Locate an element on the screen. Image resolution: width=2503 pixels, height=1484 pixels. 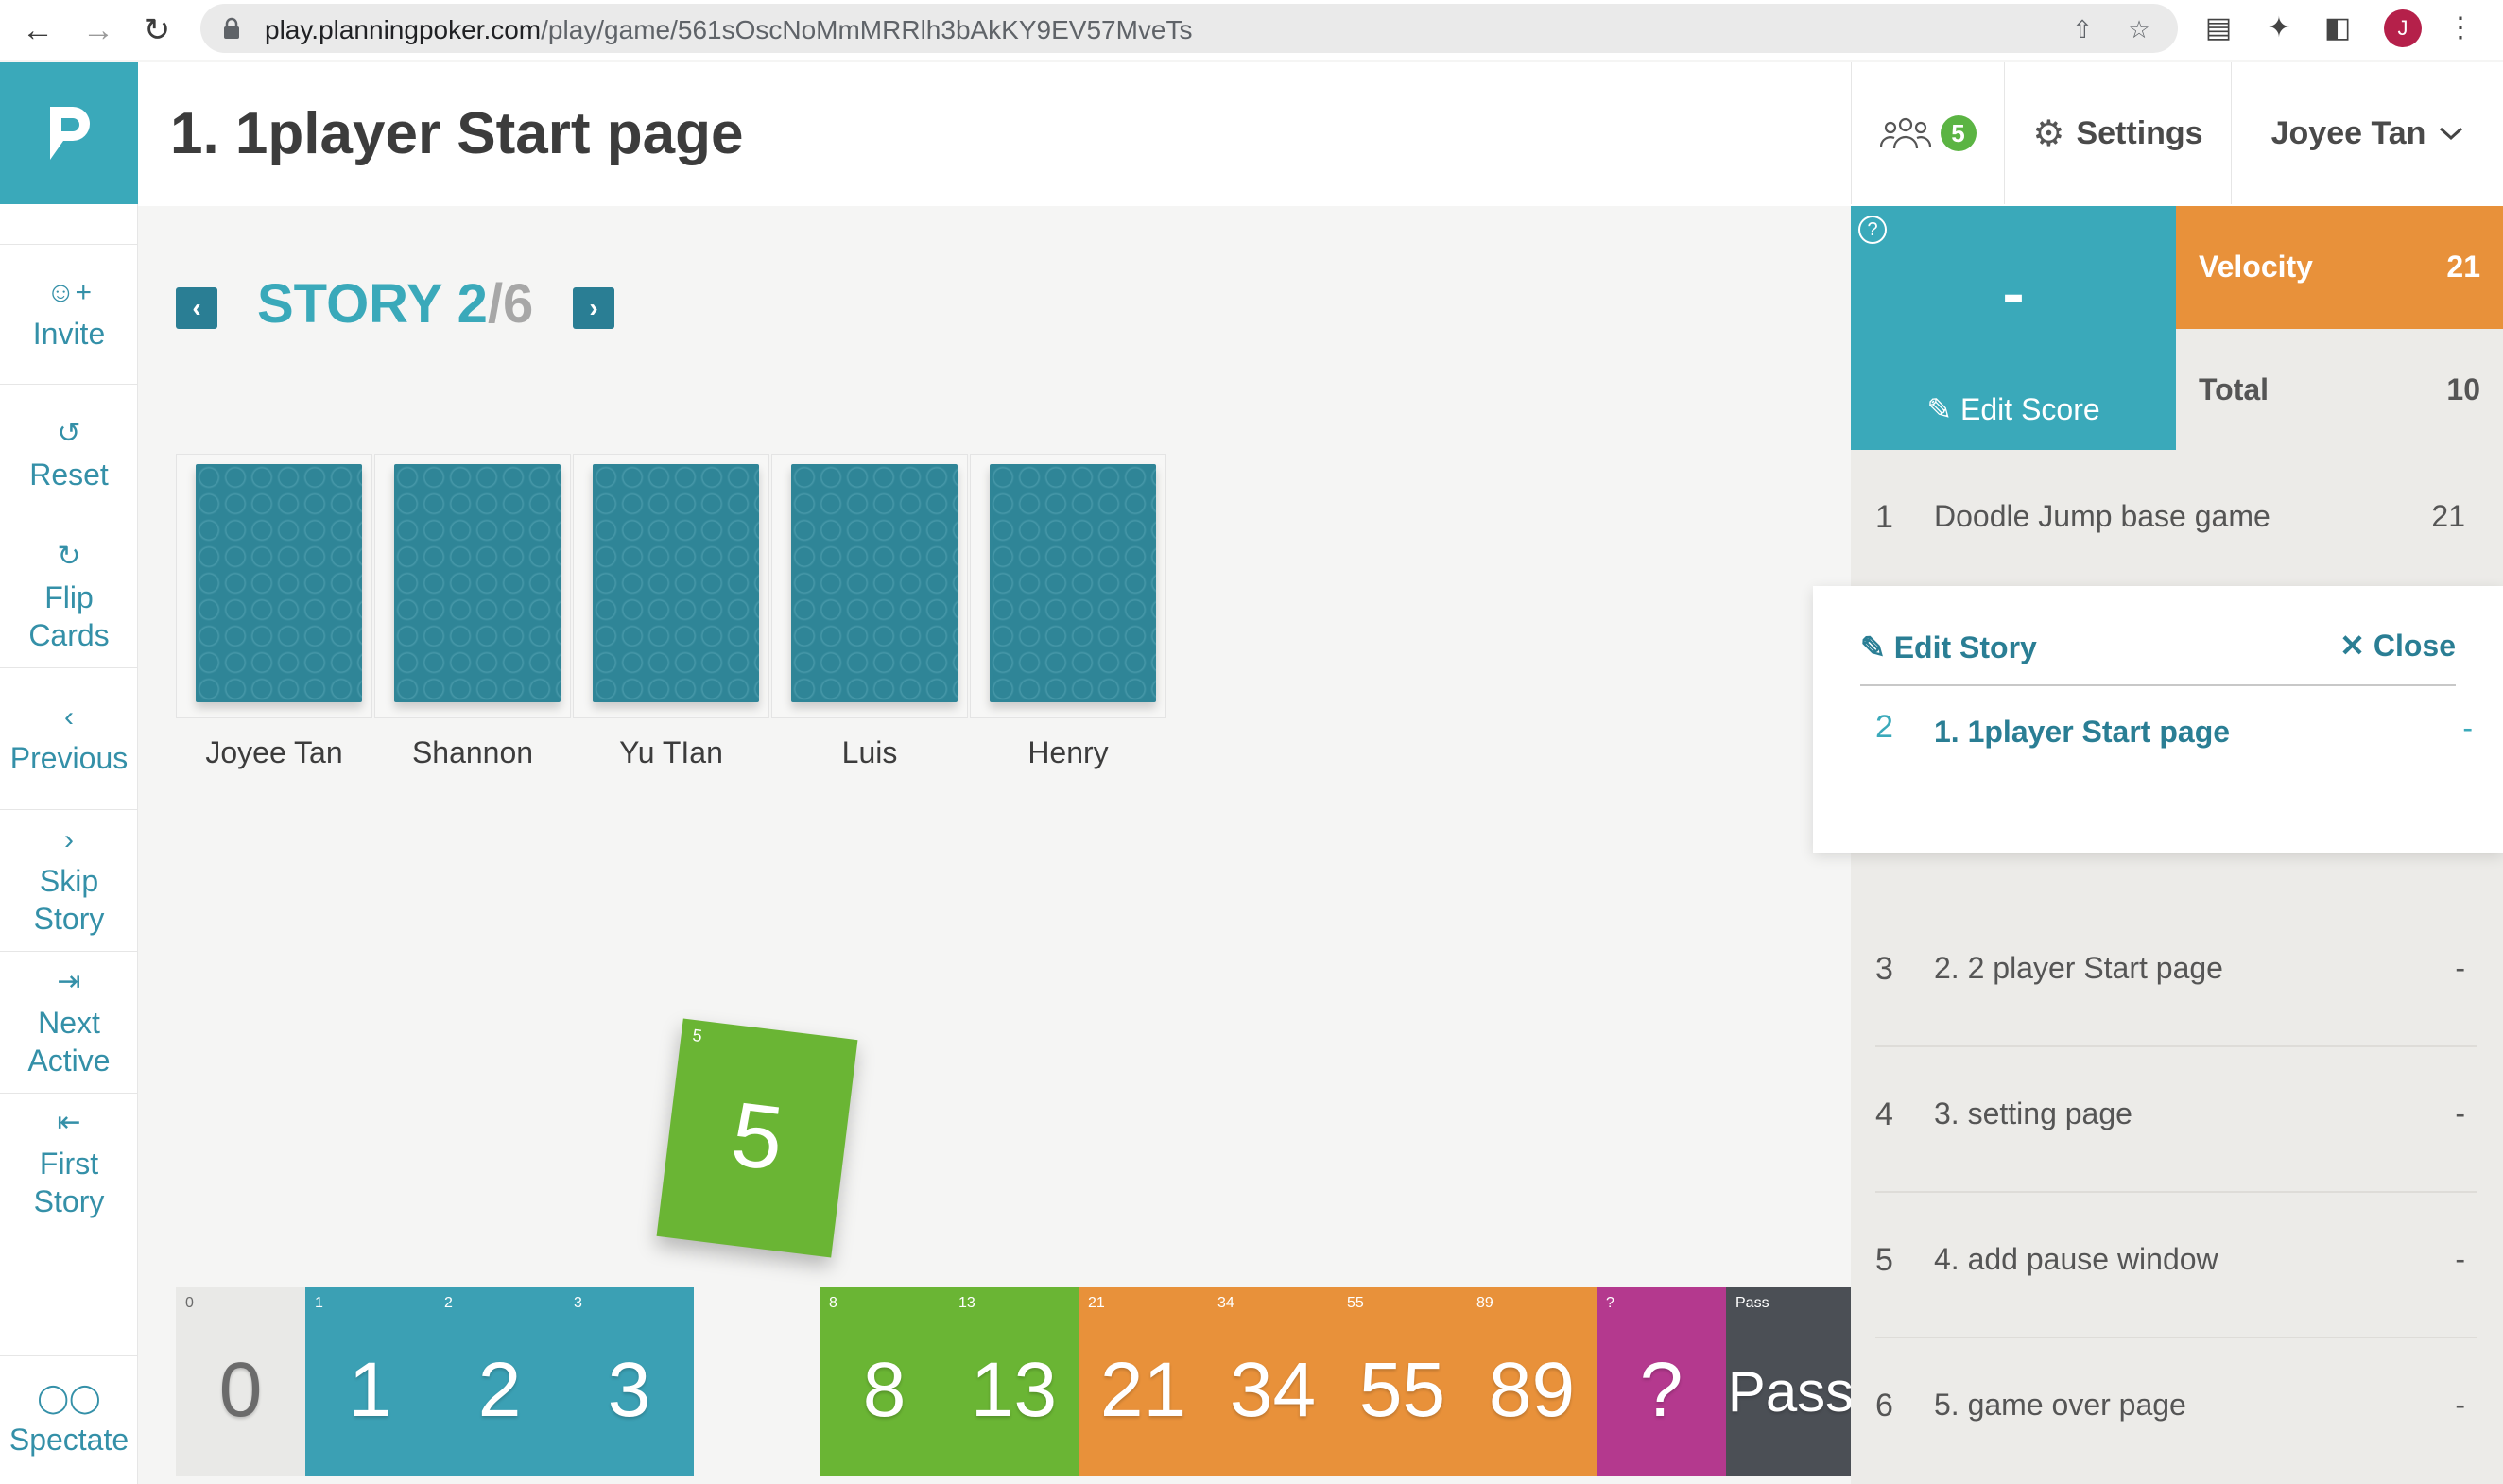
deck-card: 34 34 is located at coordinates (1273, 1382).